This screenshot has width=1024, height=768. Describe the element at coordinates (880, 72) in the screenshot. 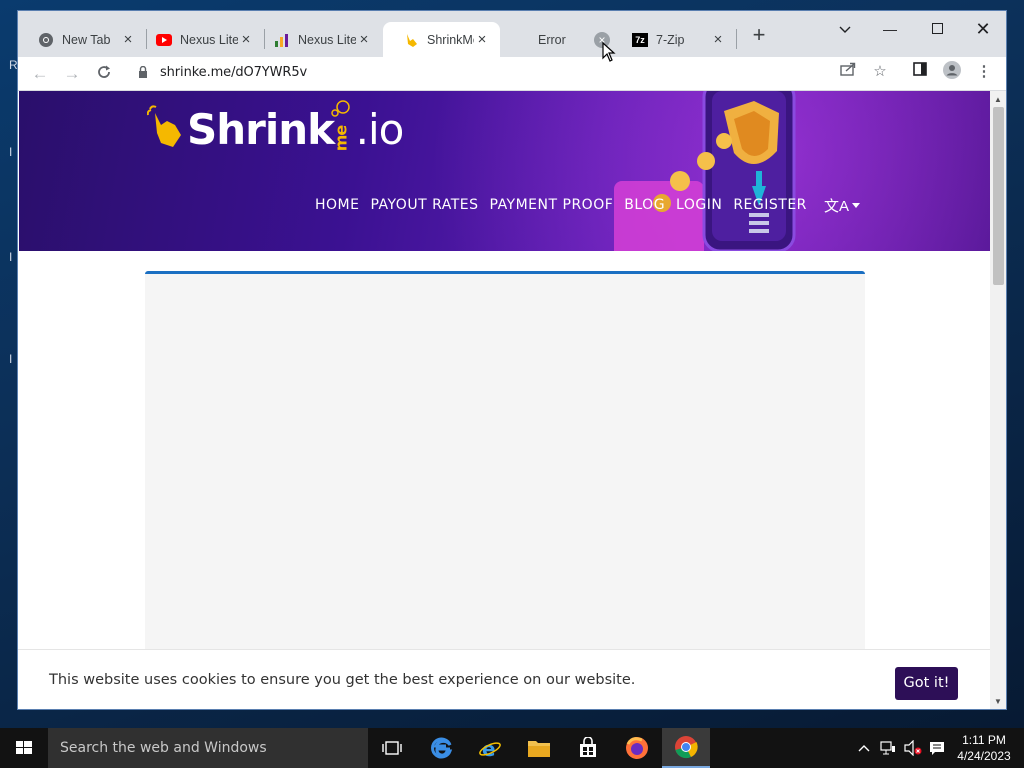

I see `bookmark-star-icon: ☆` at that location.